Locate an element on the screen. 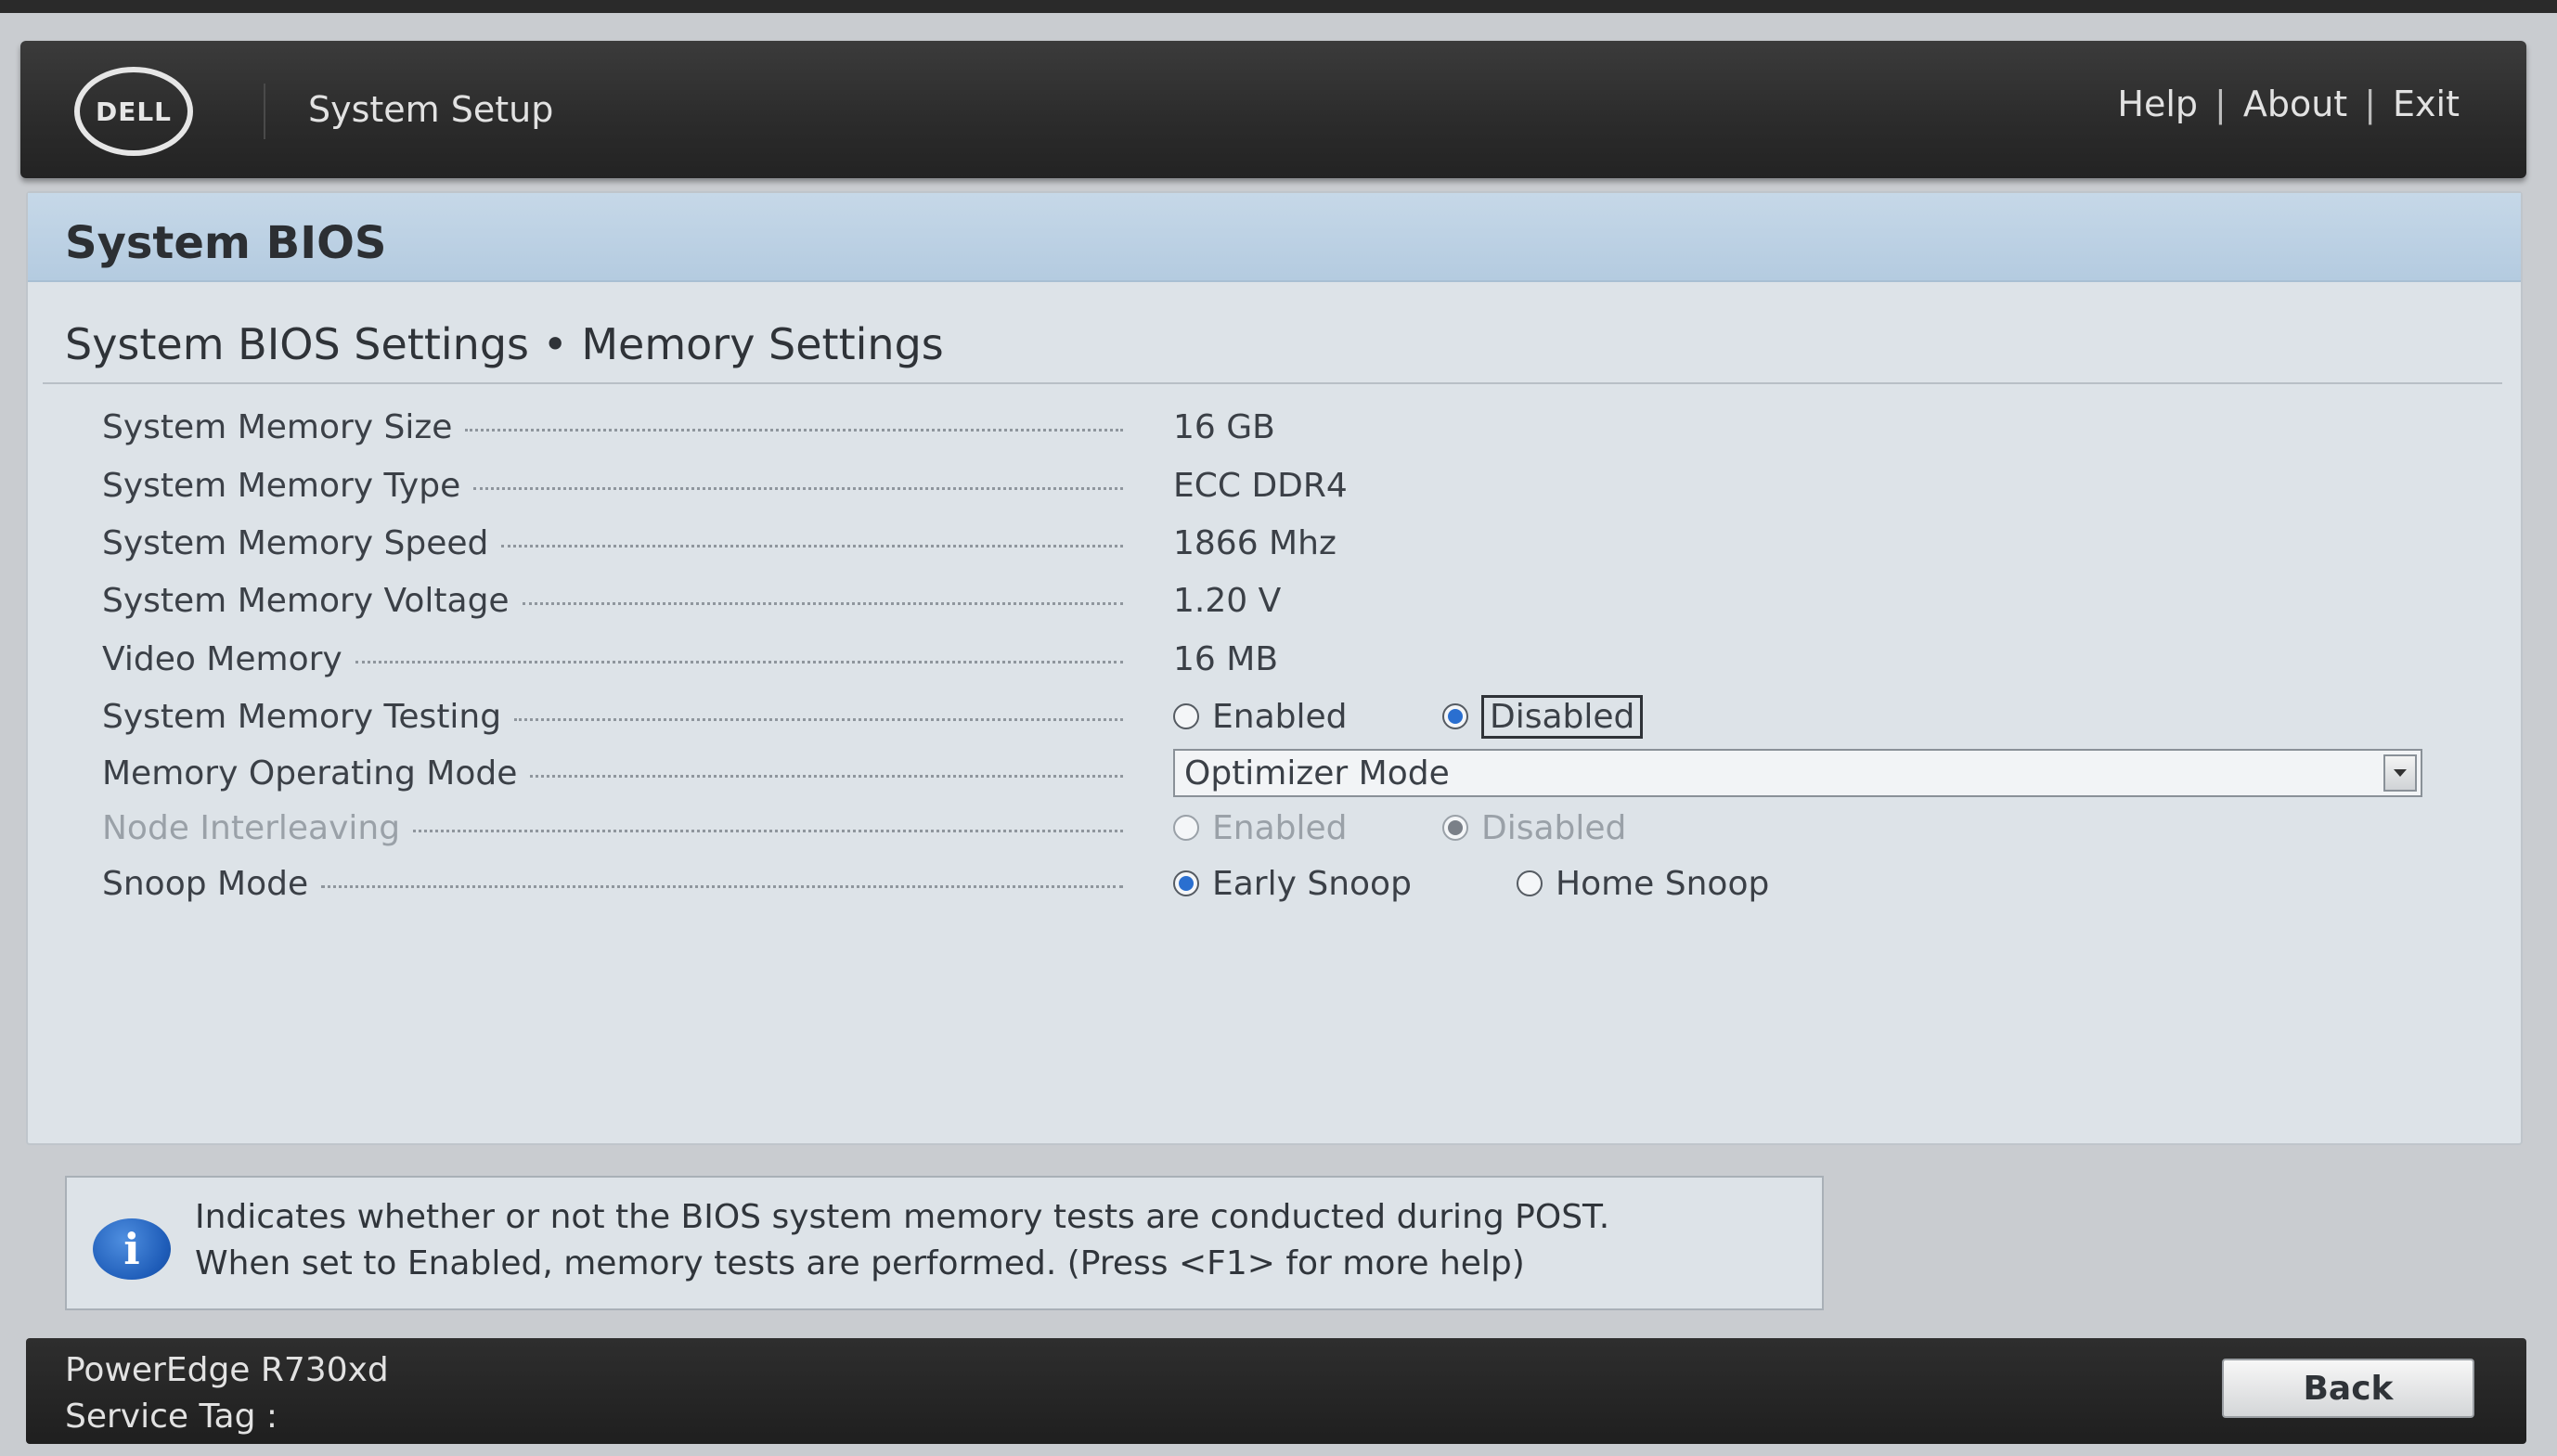  header-divider is located at coordinates (264, 111).